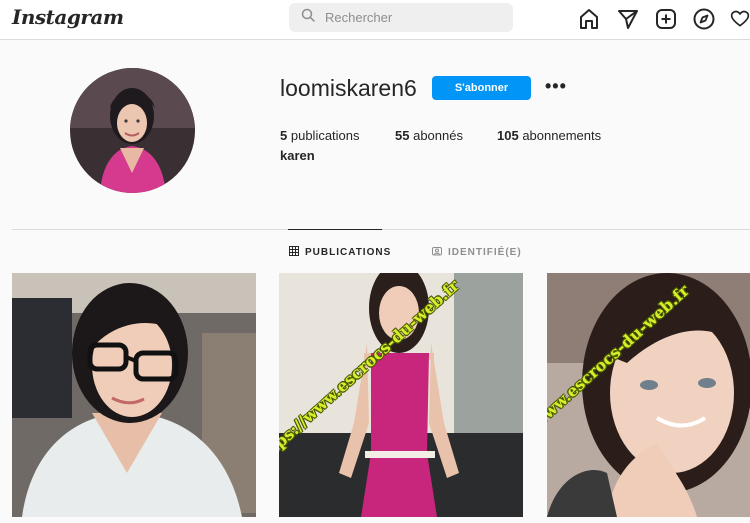 Image resolution: width=750 pixels, height=523 pixels. Describe the element at coordinates (297, 155) in the screenshot. I see `profile-full-name: karen` at that location.